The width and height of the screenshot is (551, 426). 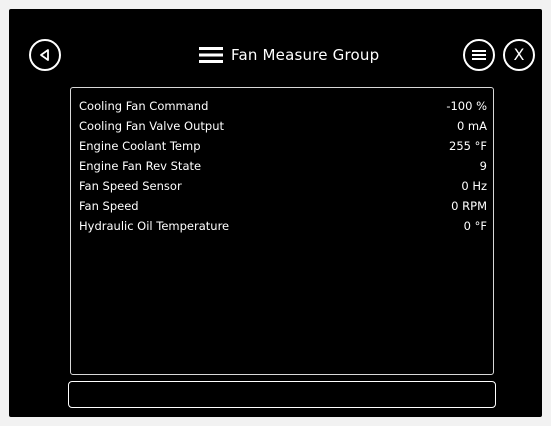 What do you see at coordinates (468, 146) in the screenshot?
I see `measurement-value: 255 °F` at bounding box center [468, 146].